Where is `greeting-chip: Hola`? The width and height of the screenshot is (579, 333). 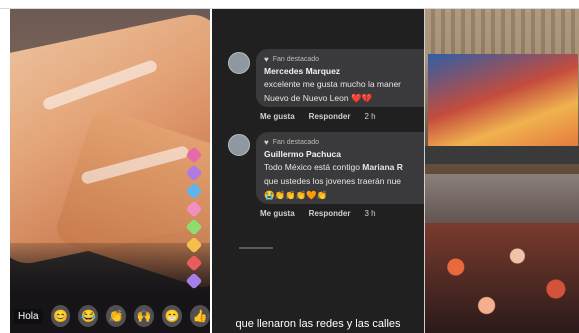 greeting-chip: Hola is located at coordinates (28, 316).